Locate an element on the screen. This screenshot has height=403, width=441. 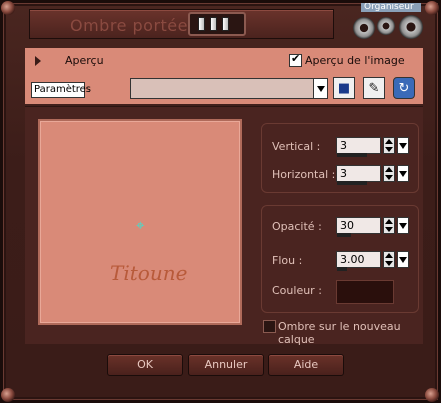
watermark-text: Titoune is located at coordinates (149, 273).